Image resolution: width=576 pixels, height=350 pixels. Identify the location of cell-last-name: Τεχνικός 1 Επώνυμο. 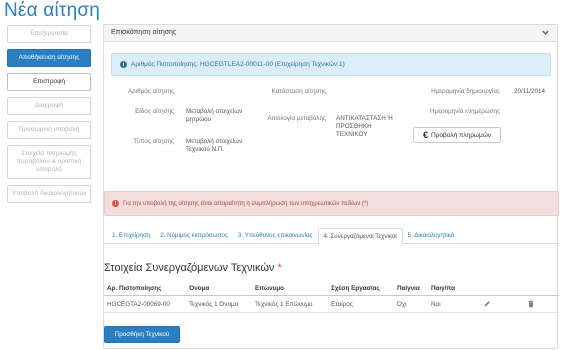
(290, 304).